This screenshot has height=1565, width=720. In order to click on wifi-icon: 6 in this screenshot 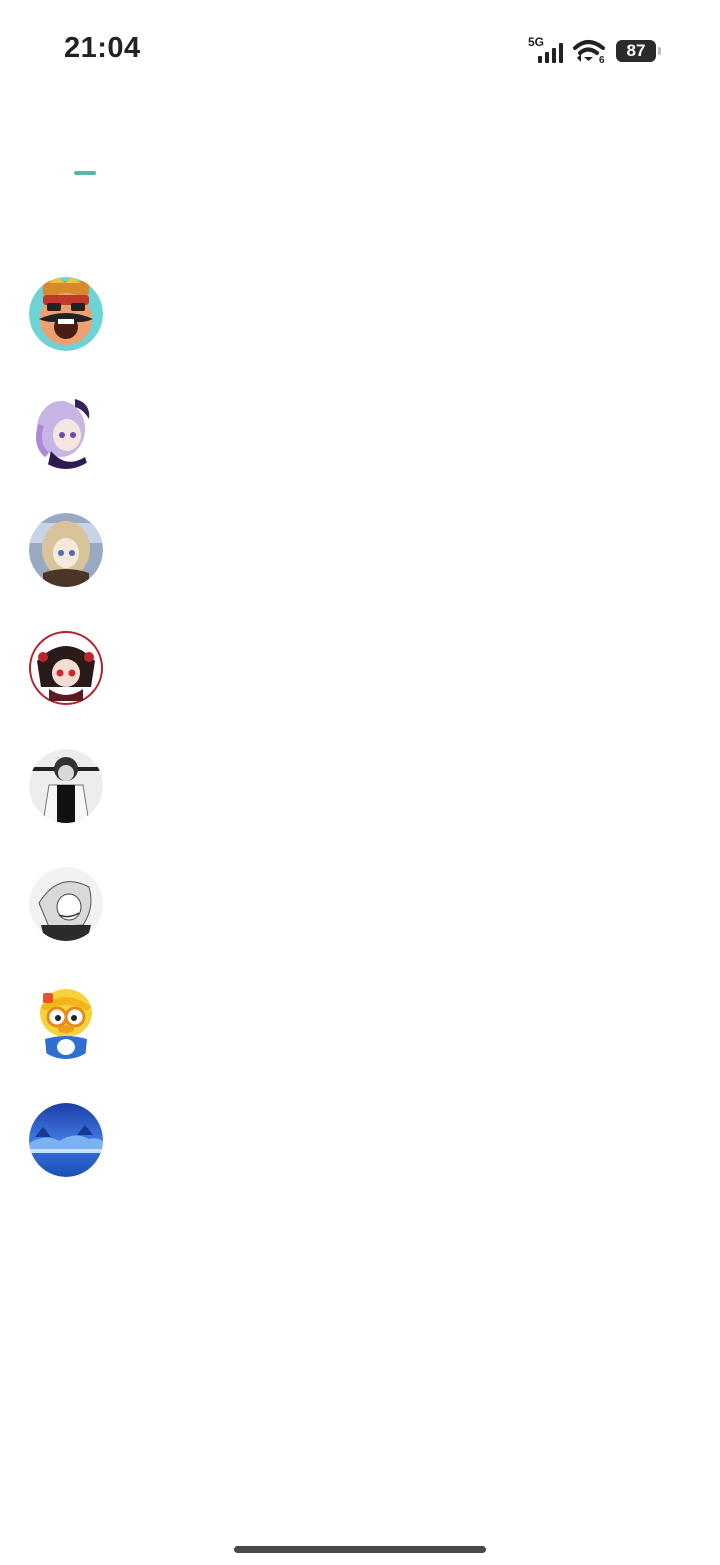, I will do `click(589, 52)`.